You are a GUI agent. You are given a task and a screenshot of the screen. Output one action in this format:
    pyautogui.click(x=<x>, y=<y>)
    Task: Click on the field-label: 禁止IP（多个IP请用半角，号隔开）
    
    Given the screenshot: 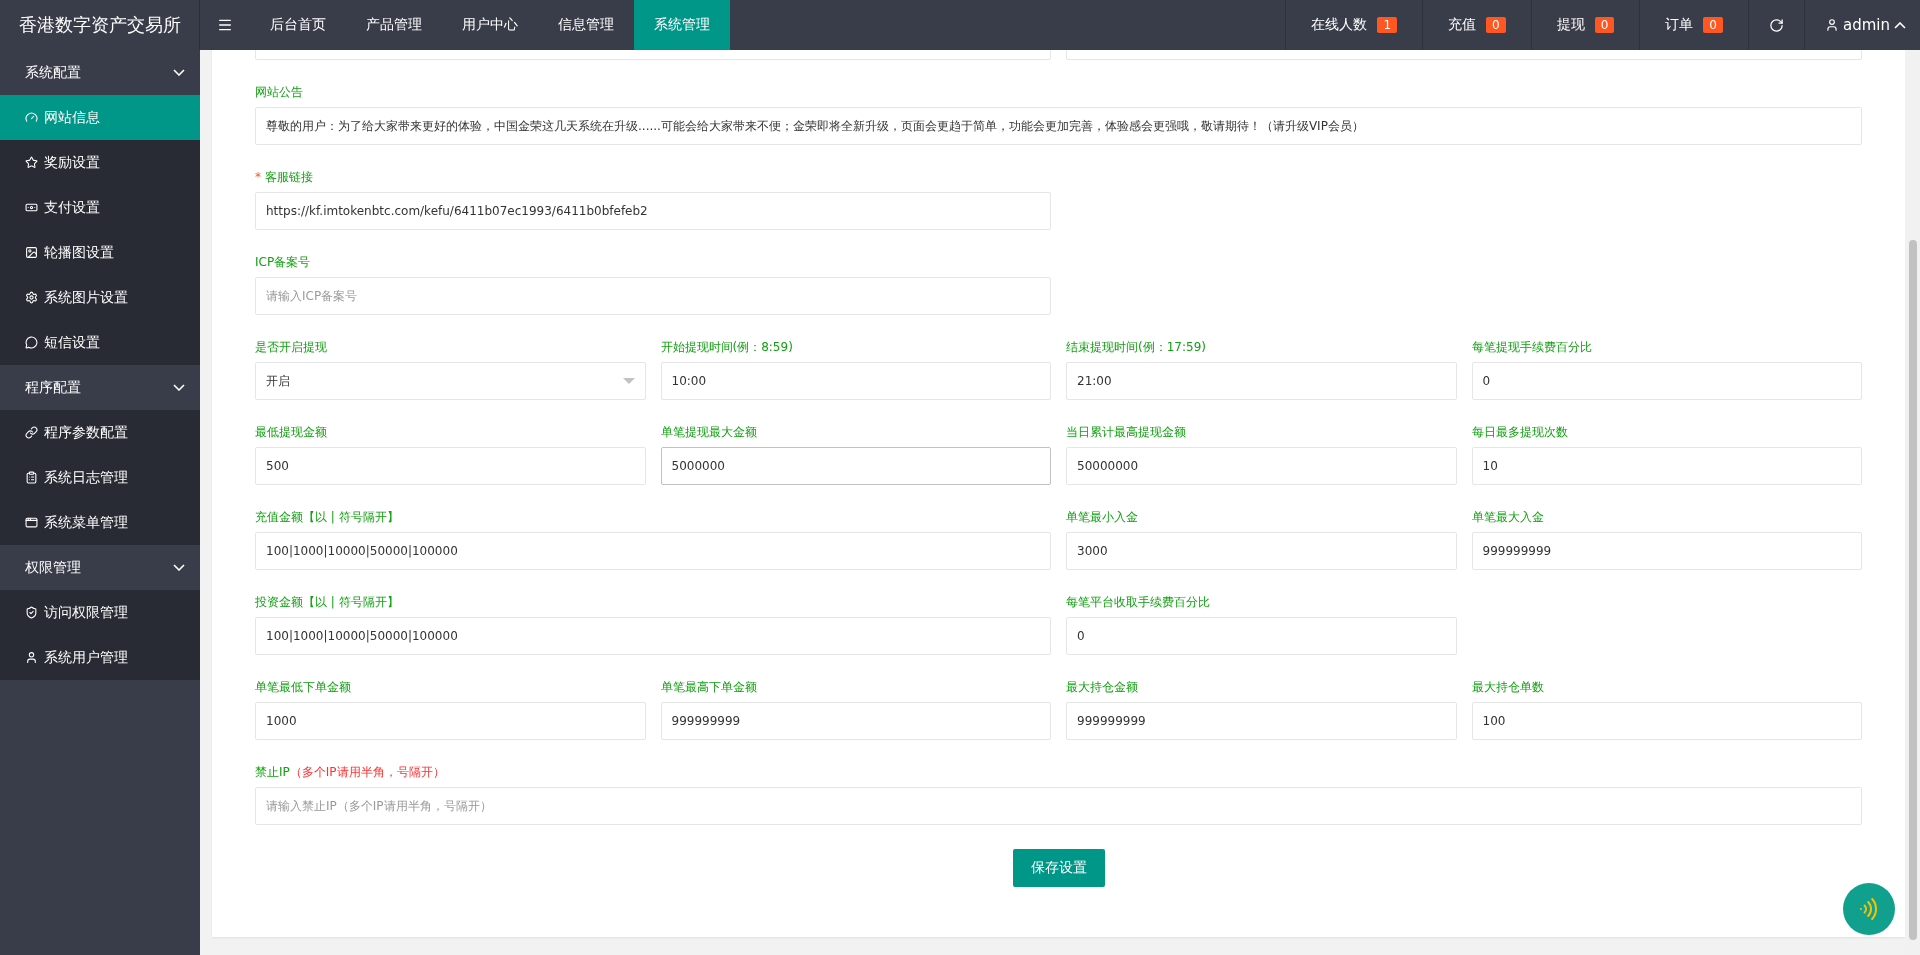 What is the action you would take?
    pyautogui.click(x=350, y=772)
    